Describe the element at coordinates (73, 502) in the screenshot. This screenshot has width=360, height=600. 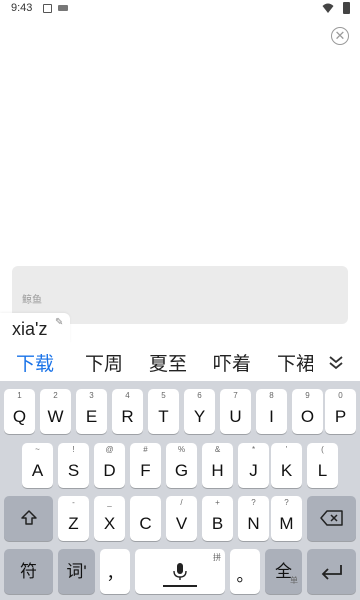
I see `key-z-sub: -` at that location.